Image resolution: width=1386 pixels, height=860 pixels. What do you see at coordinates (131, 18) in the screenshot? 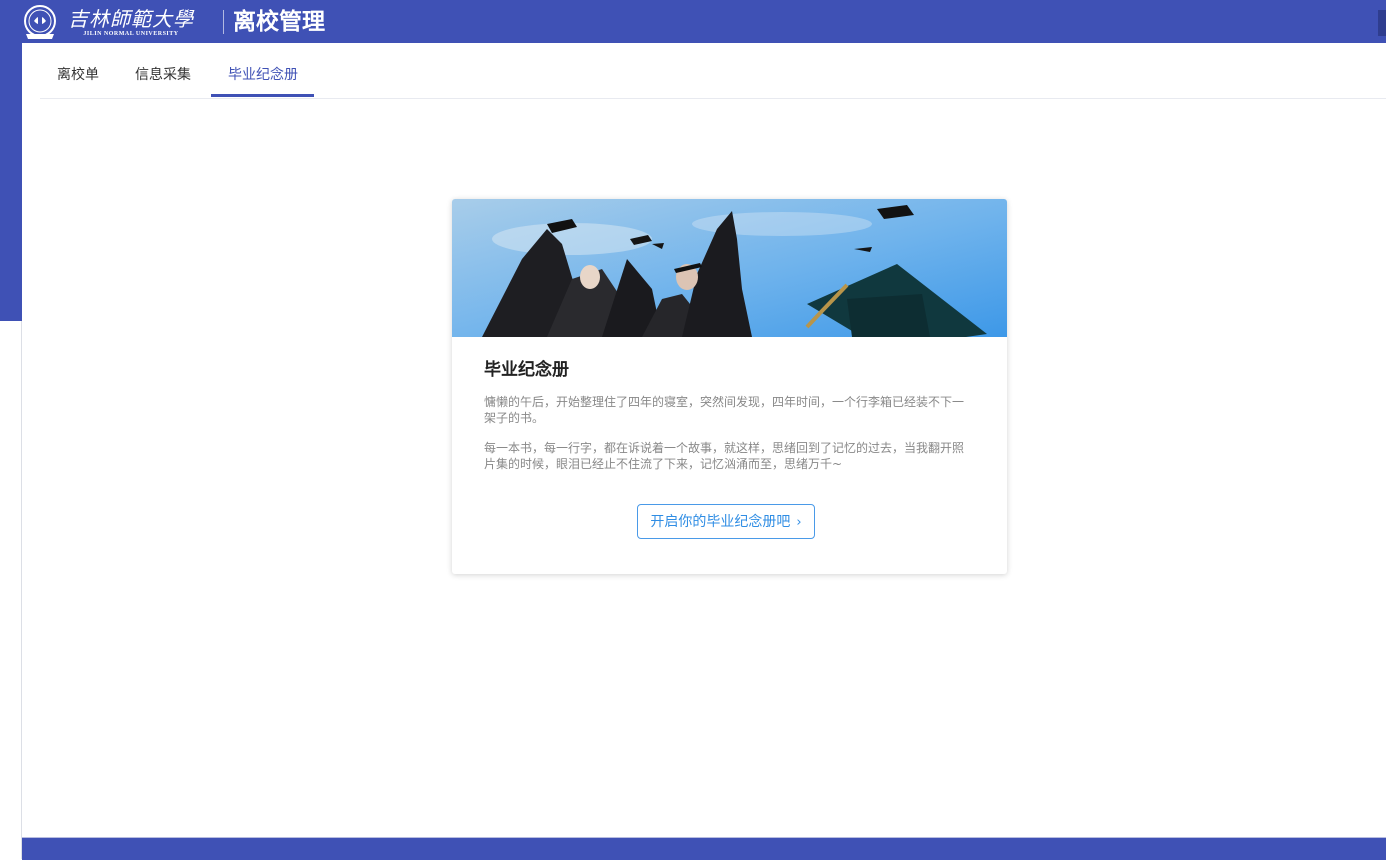
I see `logo-chinese-name: 吉林師範大學` at bounding box center [131, 18].